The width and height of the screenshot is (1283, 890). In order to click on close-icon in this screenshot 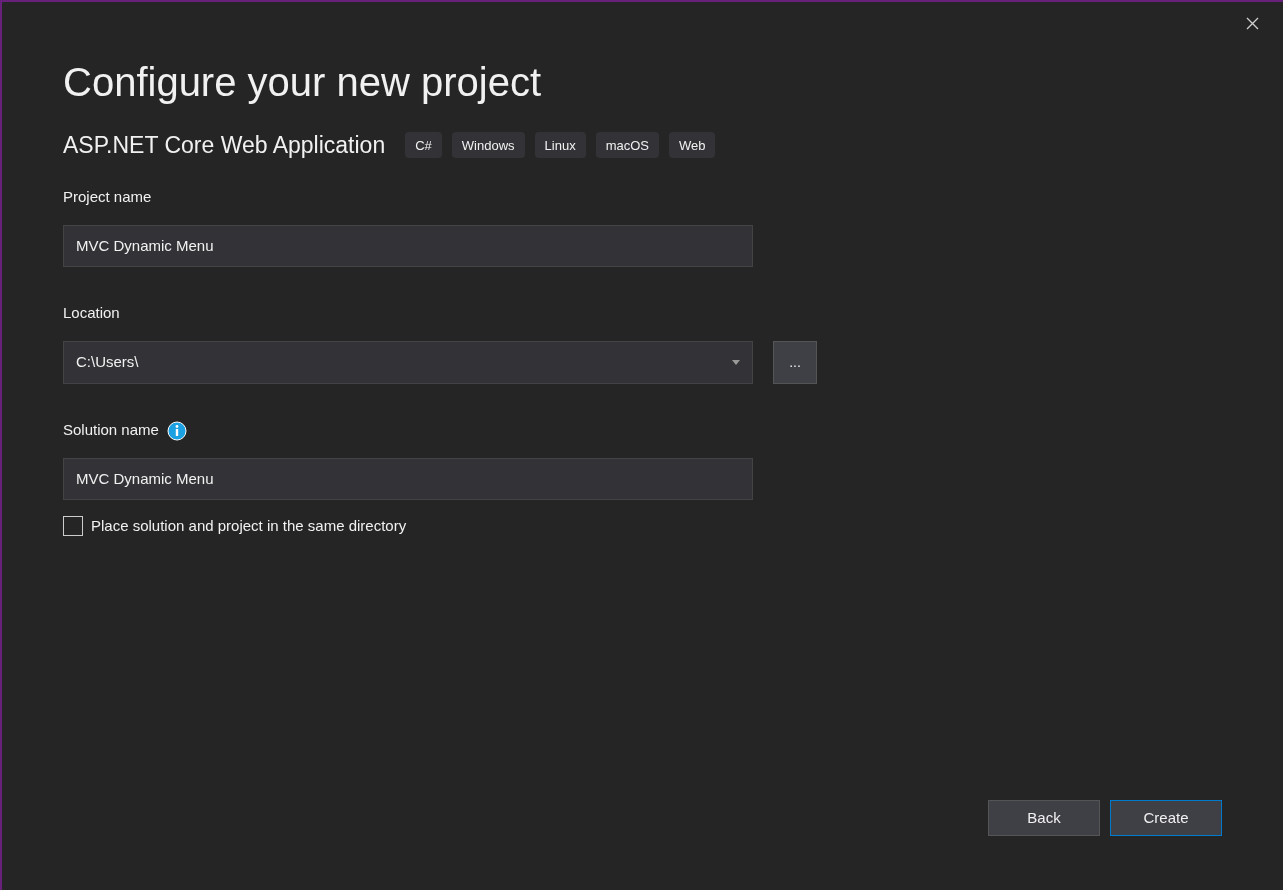, I will do `click(1252, 23)`.